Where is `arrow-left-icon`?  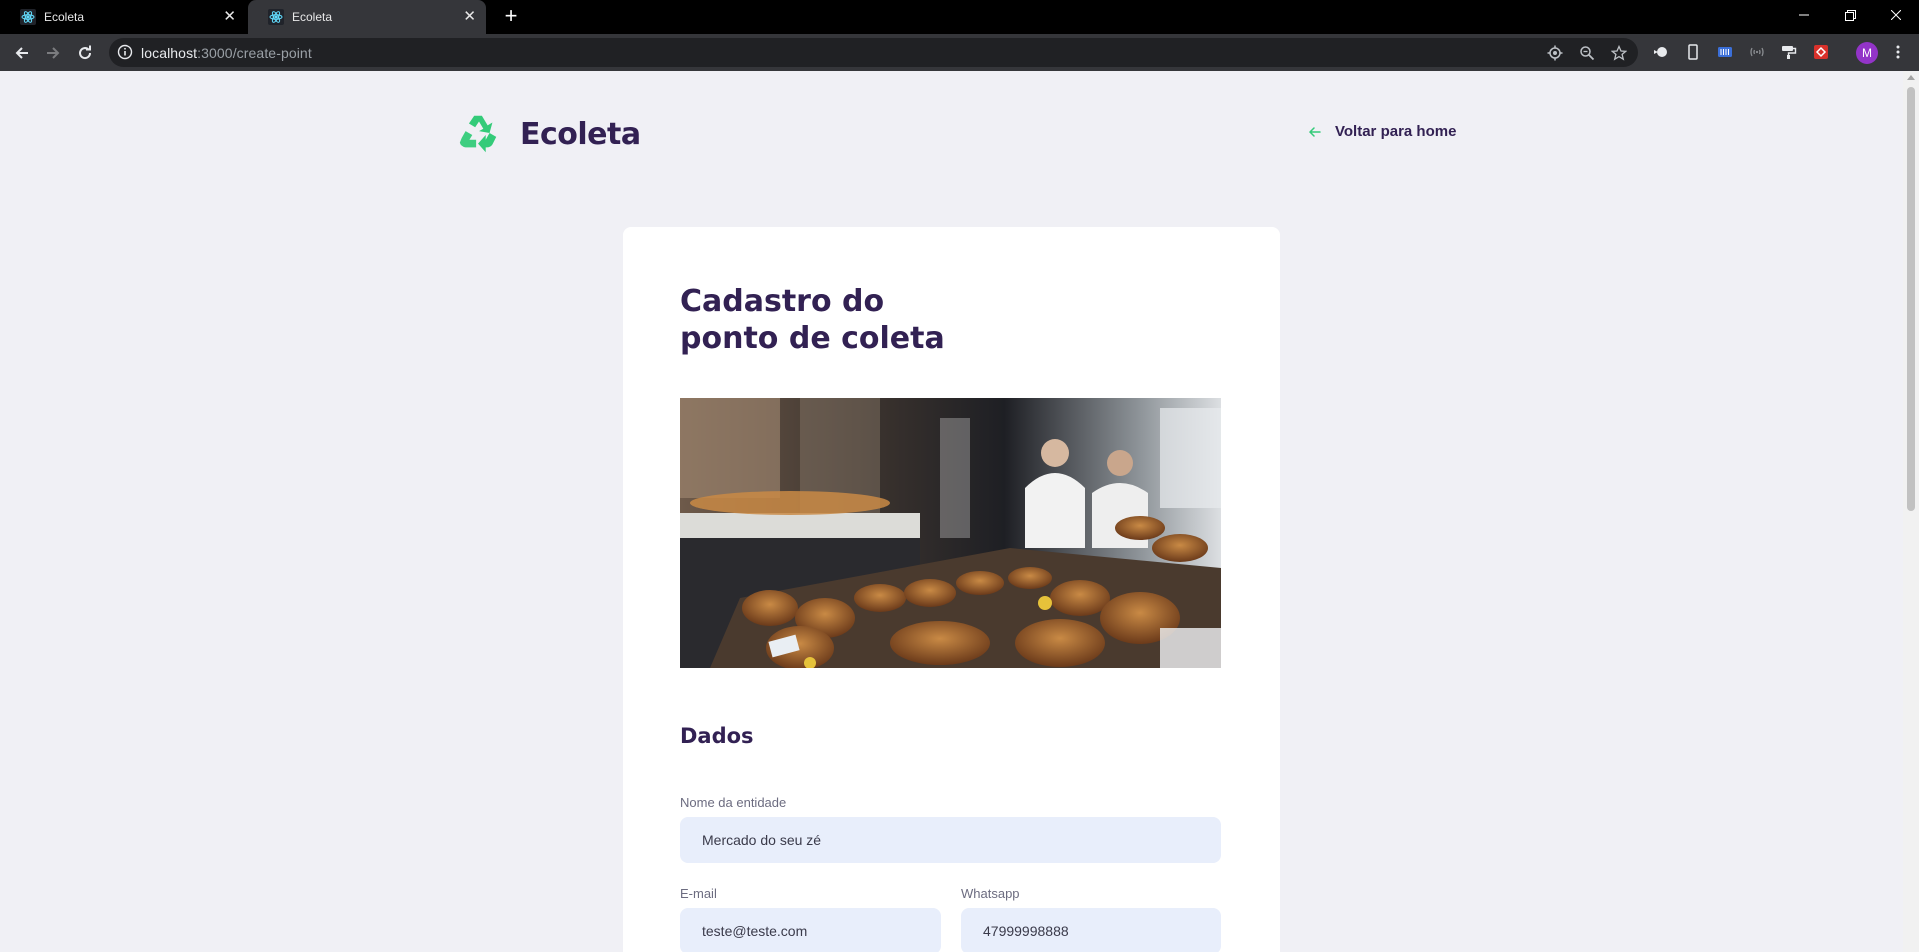
arrow-left-icon is located at coordinates (1314, 131).